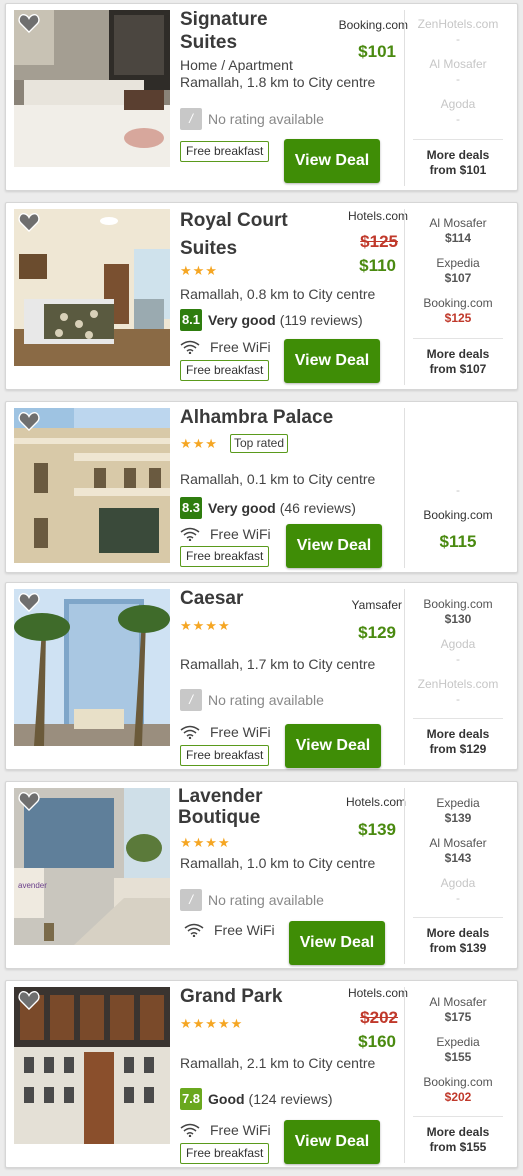  Describe the element at coordinates (212, 1023) in the screenshot. I see `star-rating: ★★★★★` at that location.